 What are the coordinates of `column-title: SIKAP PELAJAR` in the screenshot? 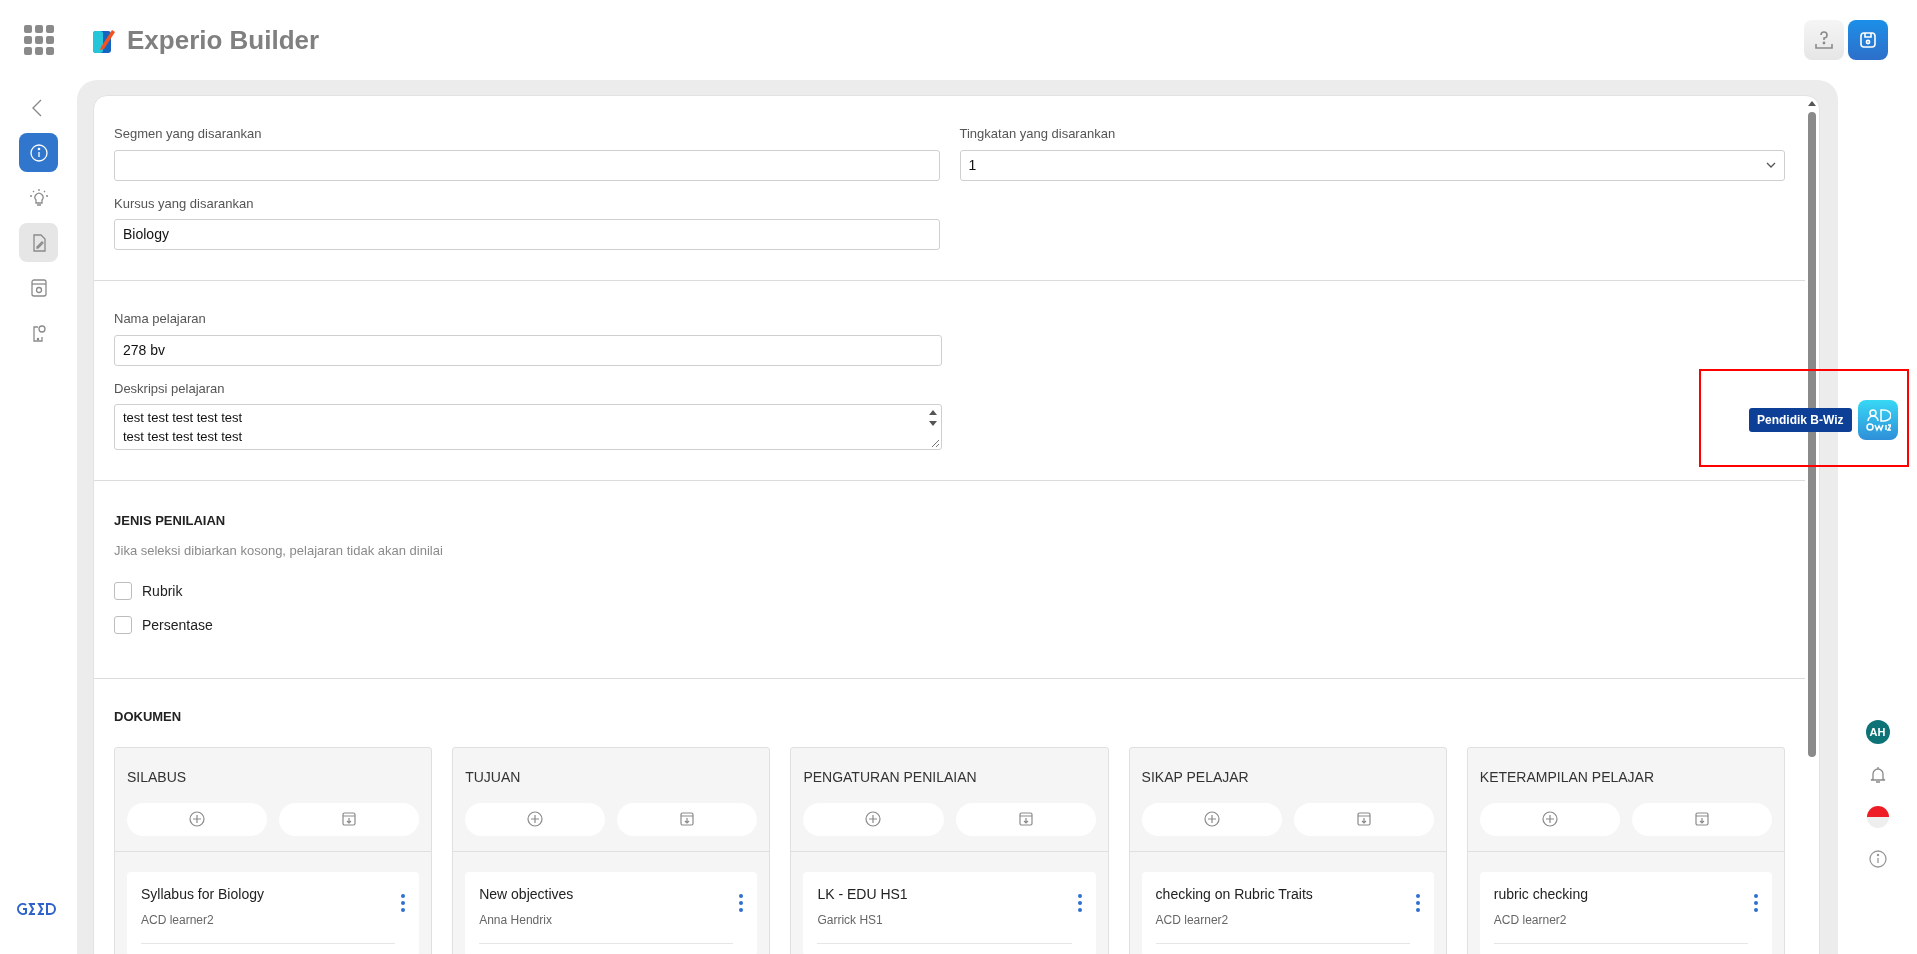 It's located at (1195, 777).